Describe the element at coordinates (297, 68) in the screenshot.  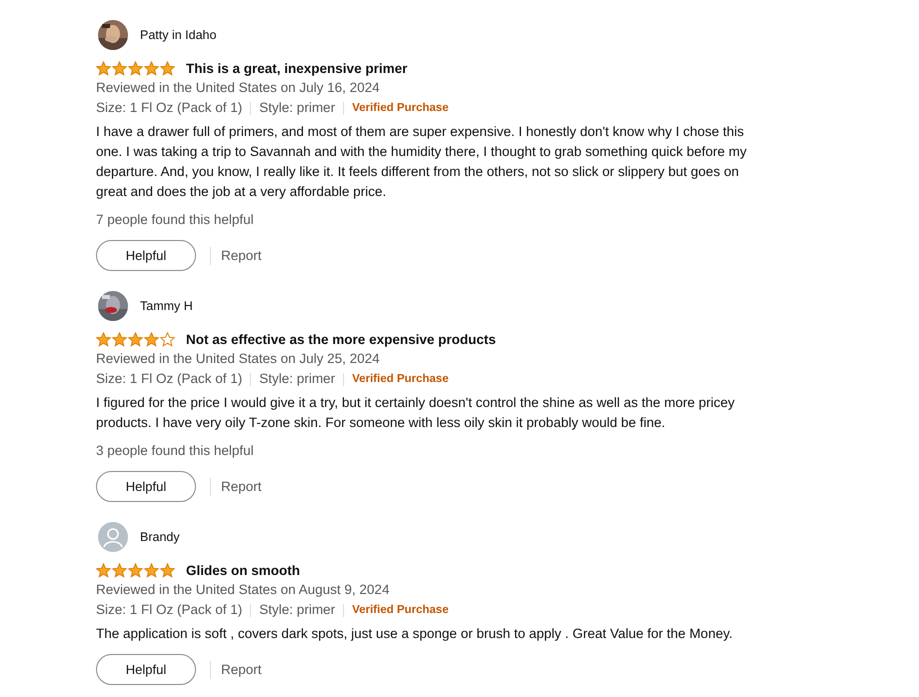
I see `review-title: This is a great, inexpensive primer` at that location.